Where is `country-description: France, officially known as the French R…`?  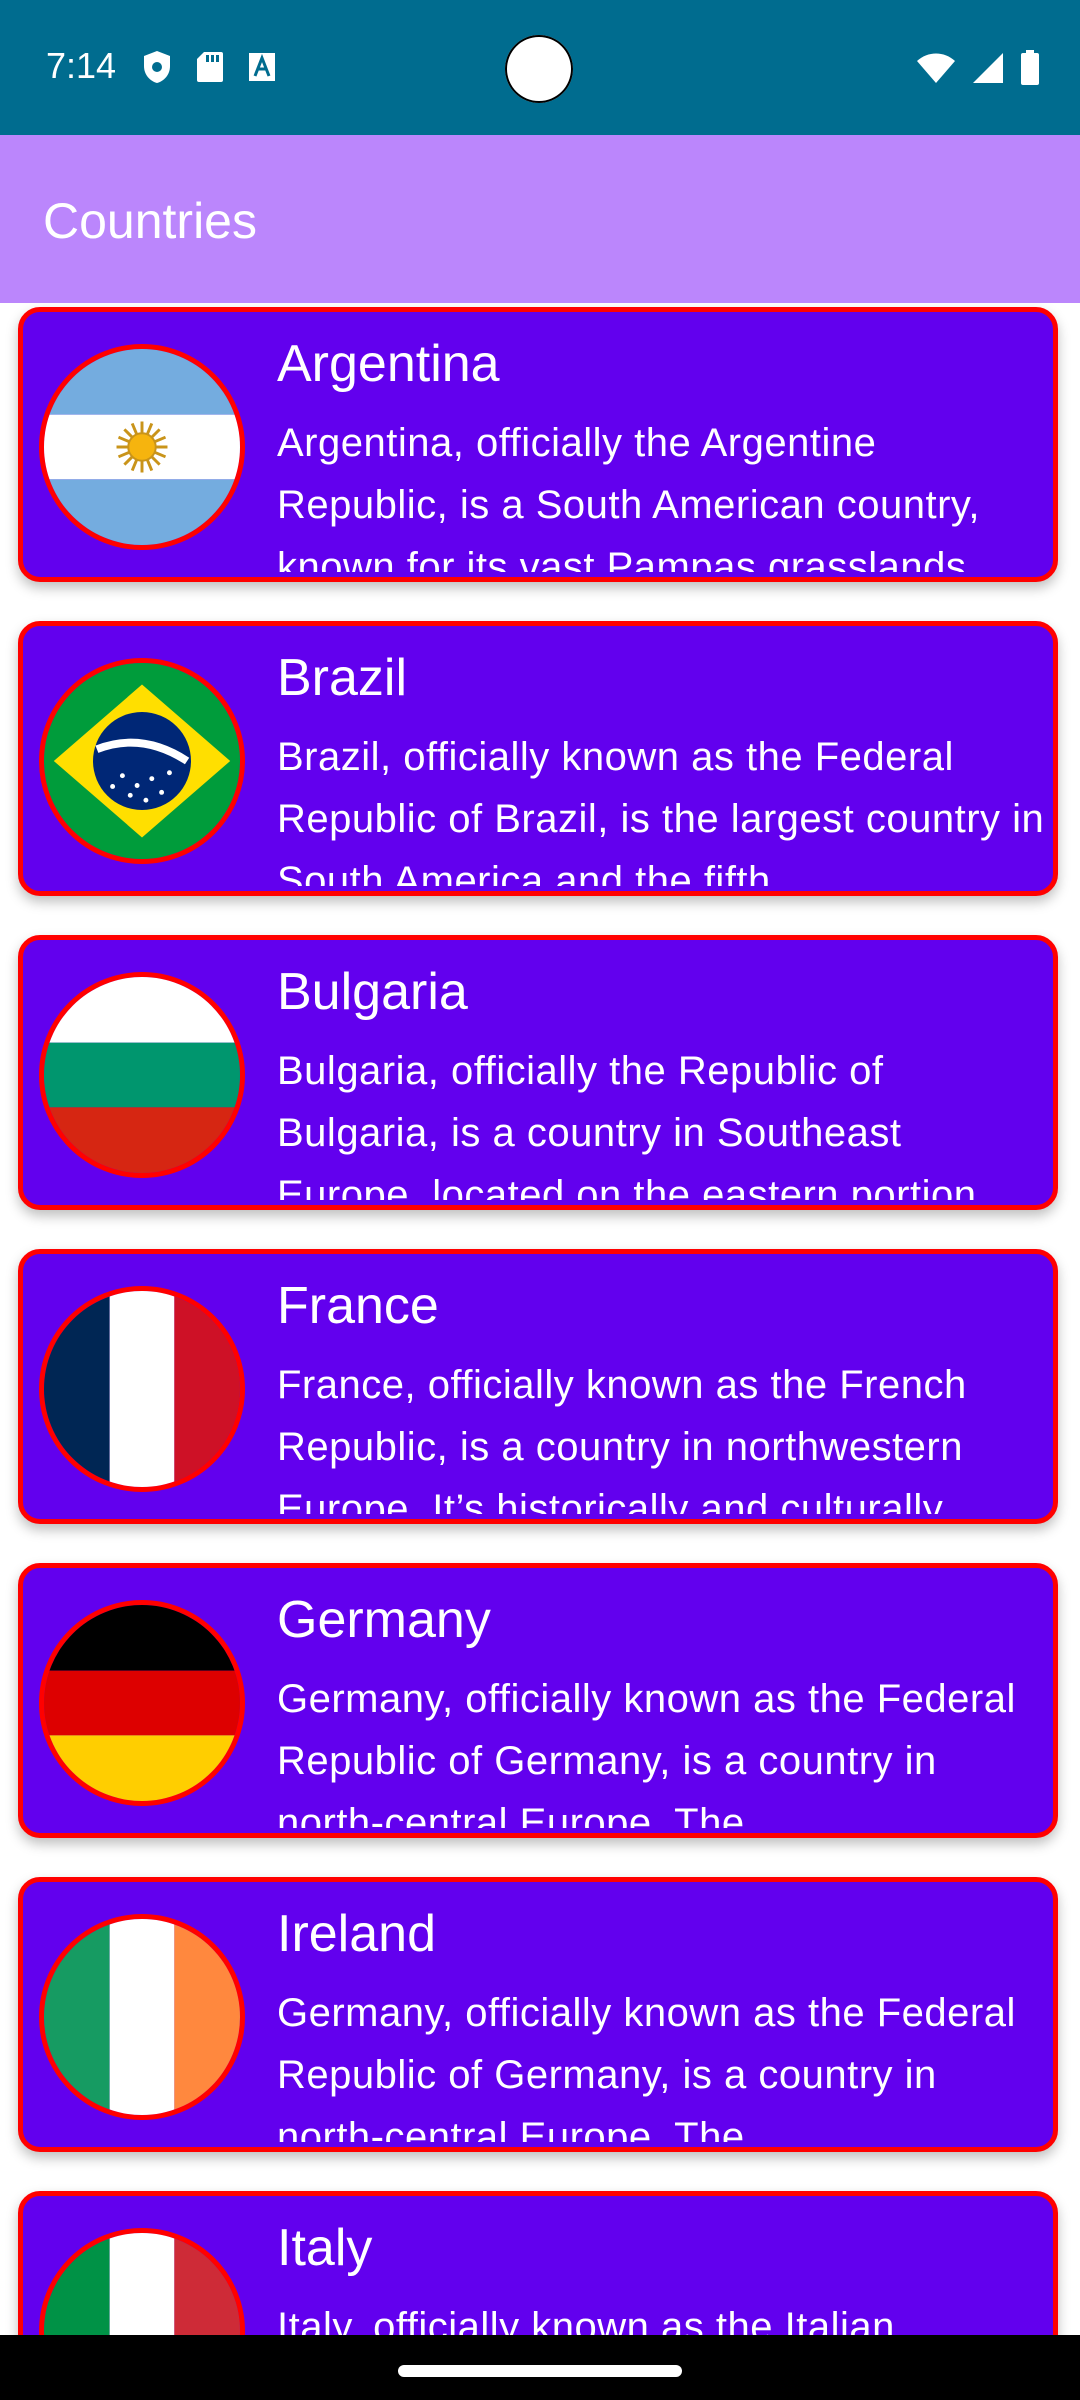
country-description: France, officially known as the French R… is located at coordinates (622, 1438).